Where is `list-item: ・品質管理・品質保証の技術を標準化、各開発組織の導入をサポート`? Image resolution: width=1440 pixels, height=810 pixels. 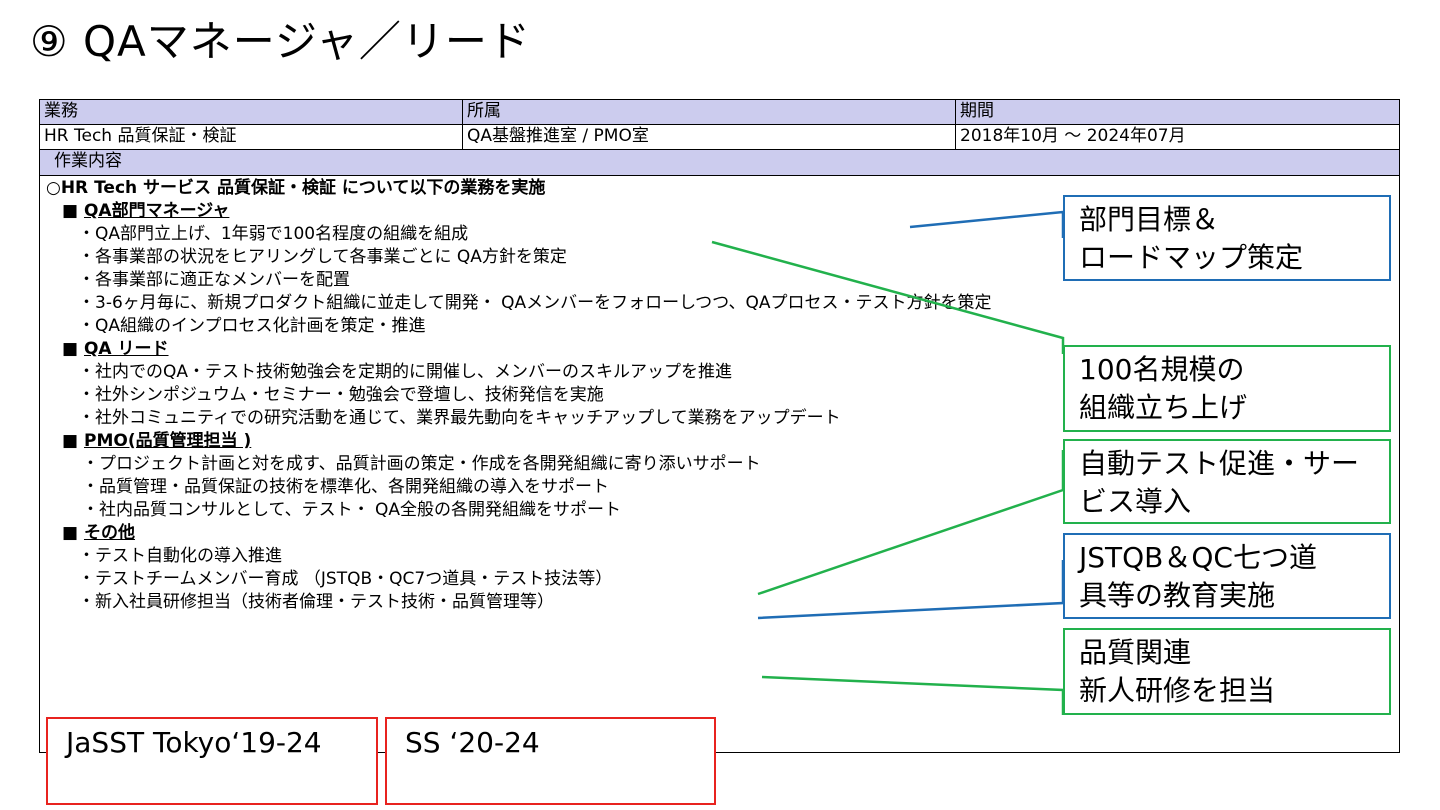 list-item: ・品質管理・品質保証の技術を標準化、各開発組織の導入をサポート is located at coordinates (345, 487).